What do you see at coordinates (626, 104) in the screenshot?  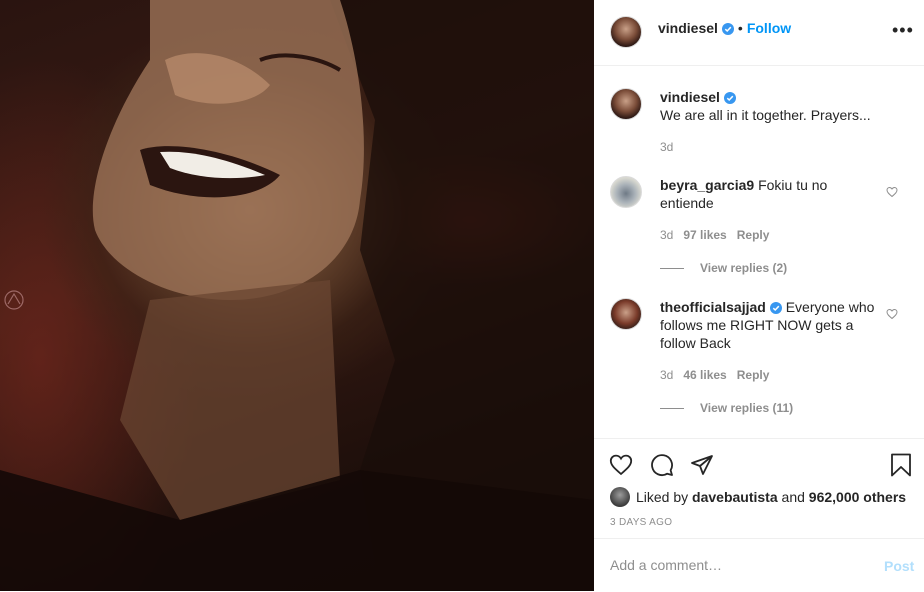 I see `caption-avatar` at bounding box center [626, 104].